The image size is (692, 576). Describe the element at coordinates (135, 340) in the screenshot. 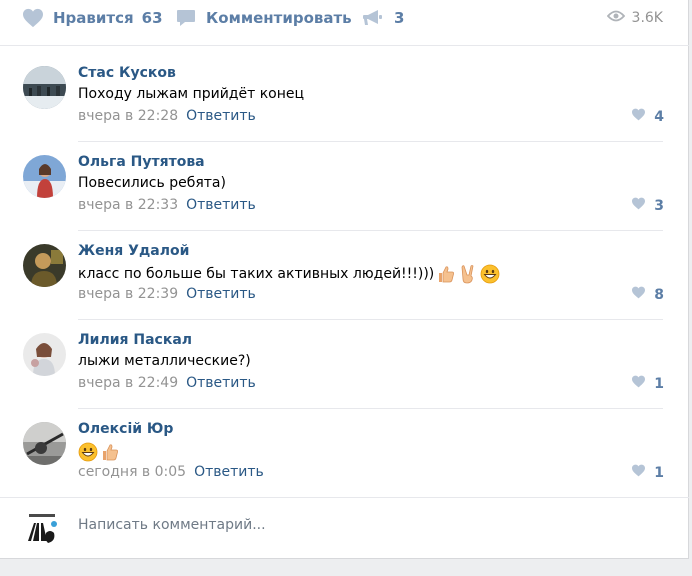

I see `comment-author: Лилия Паскал` at that location.